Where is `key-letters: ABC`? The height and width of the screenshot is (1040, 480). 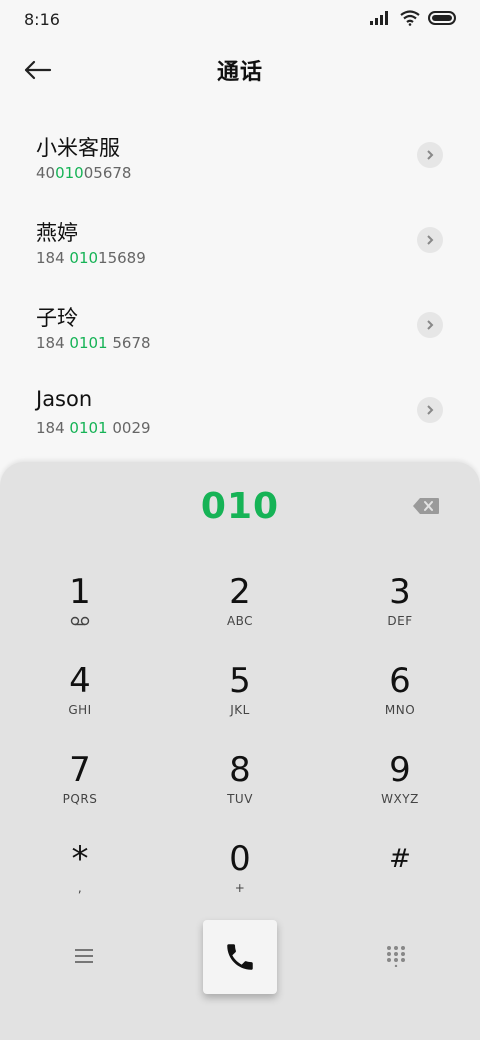 key-letters: ABC is located at coordinates (240, 621).